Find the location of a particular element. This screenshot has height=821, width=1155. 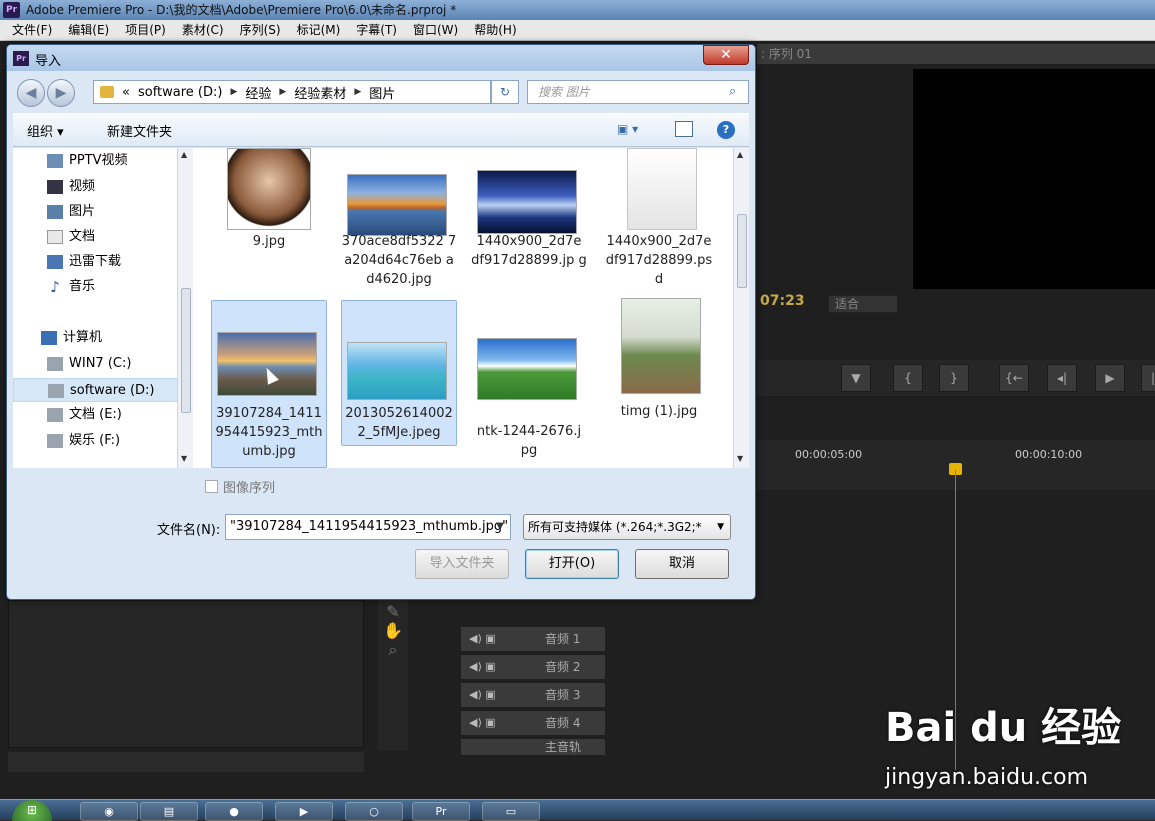

ruler-tick-label: 00:00:05:00 is located at coordinates (829, 454).